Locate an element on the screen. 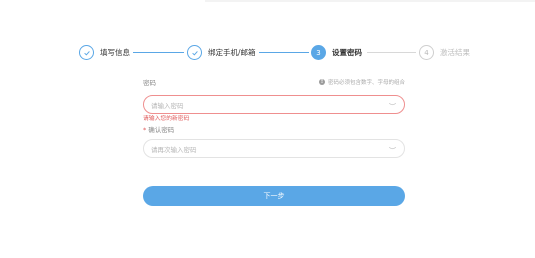 The height and width of the screenshot is (258, 535). next-step-button: 下一步 is located at coordinates (274, 196).